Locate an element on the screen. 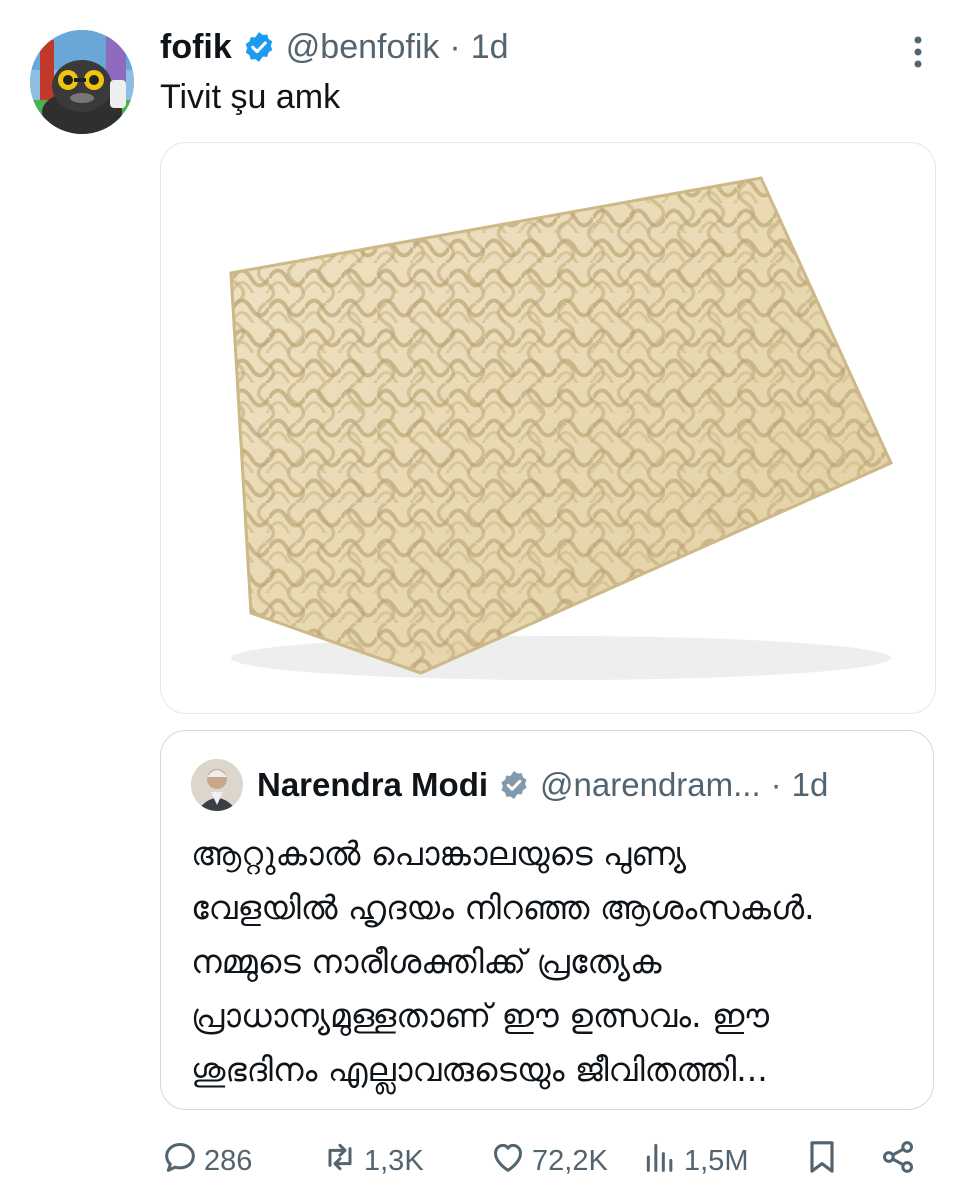 The height and width of the screenshot is (1200, 966). quoted-tweet-time: 1d is located at coordinates (810, 784).